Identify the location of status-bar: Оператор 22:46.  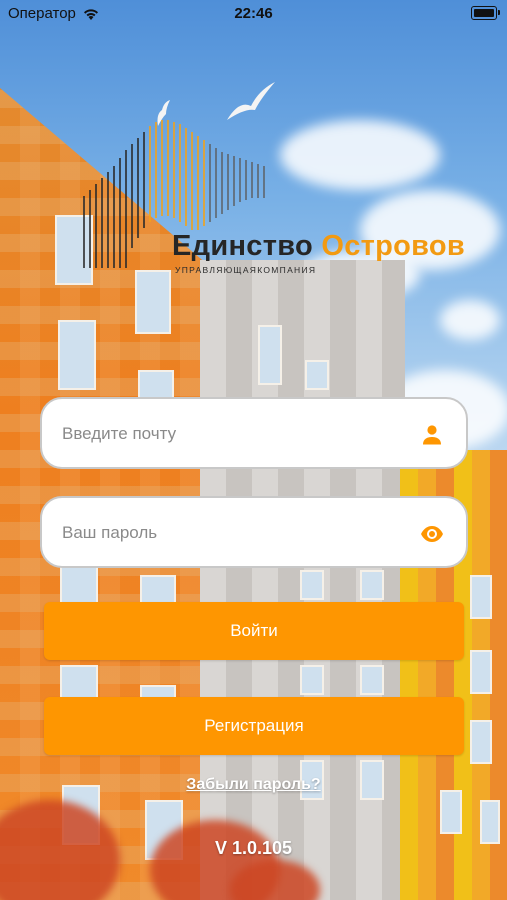
(253, 14).